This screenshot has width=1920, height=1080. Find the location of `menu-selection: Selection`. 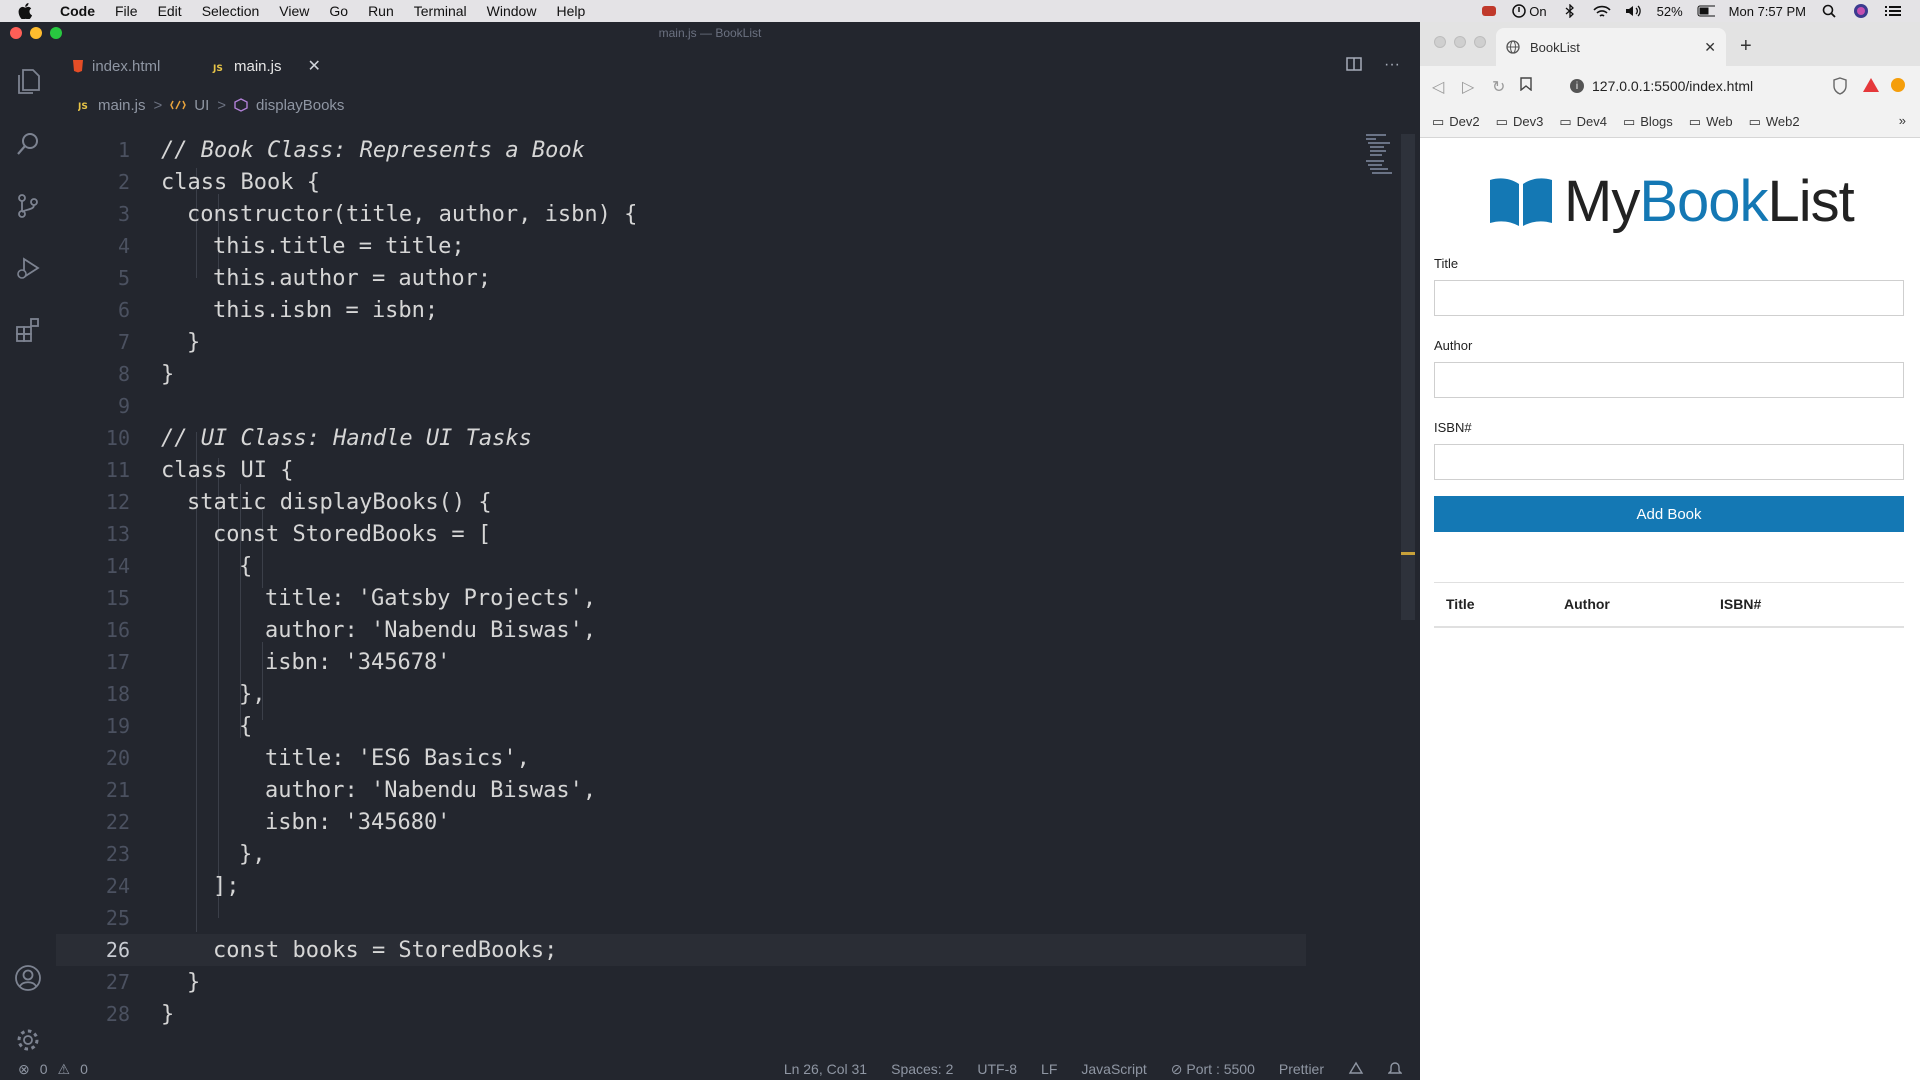

menu-selection: Selection is located at coordinates (231, 11).